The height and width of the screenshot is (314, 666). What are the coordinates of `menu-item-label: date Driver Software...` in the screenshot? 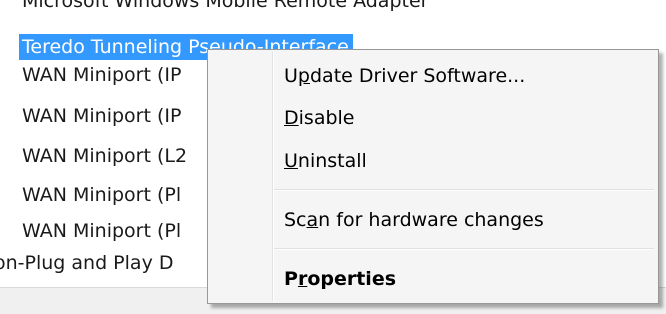 It's located at (417, 76).